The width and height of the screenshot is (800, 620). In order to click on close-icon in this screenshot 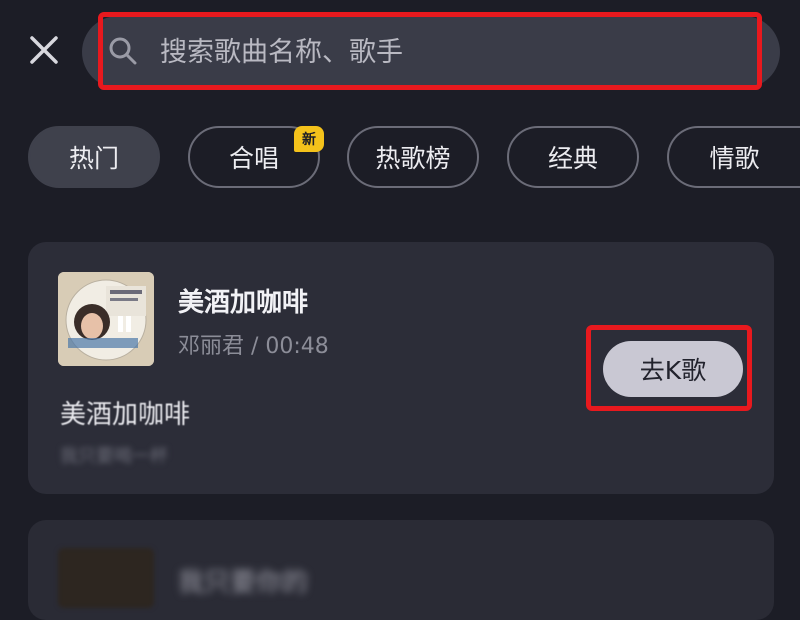, I will do `click(44, 50)`.